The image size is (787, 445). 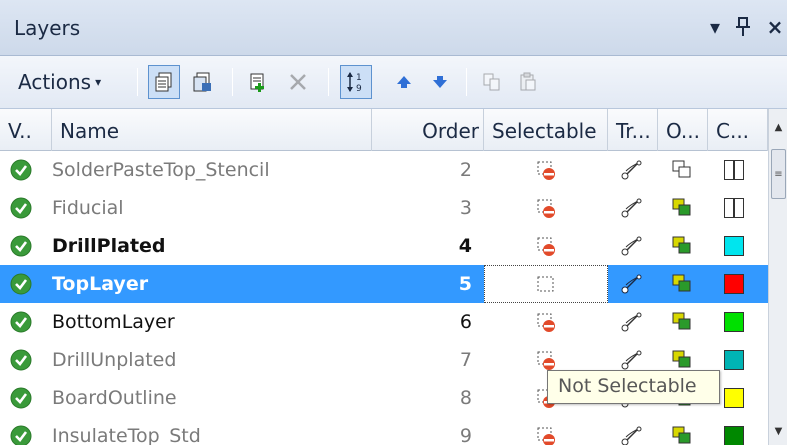 I want to click on pin-icon, so click(x=743, y=27).